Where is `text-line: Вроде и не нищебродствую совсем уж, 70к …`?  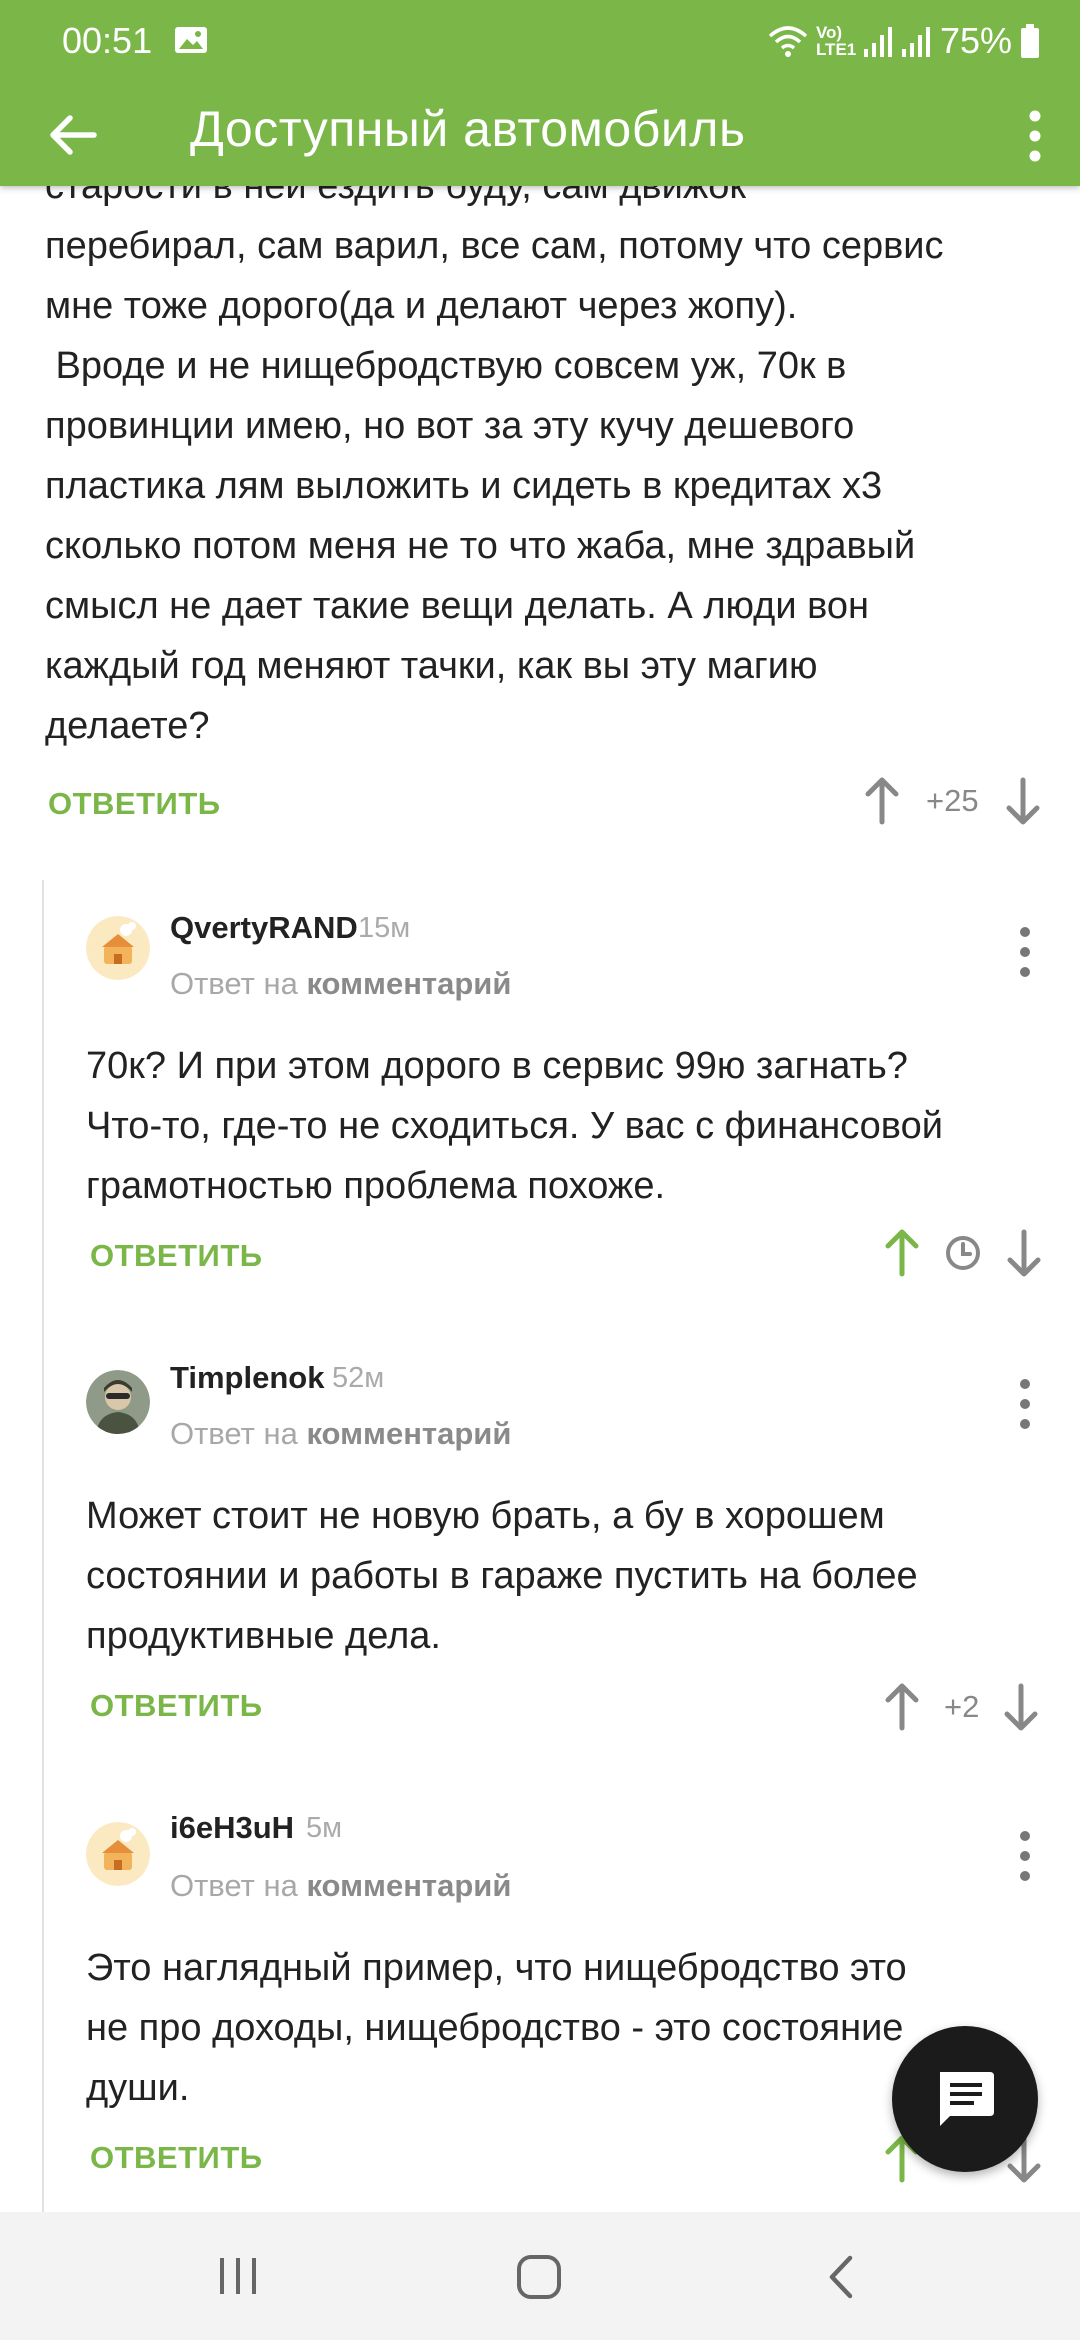 text-line: Вроде и не нищебродствую совсем уж, 70к … is located at coordinates (446, 366).